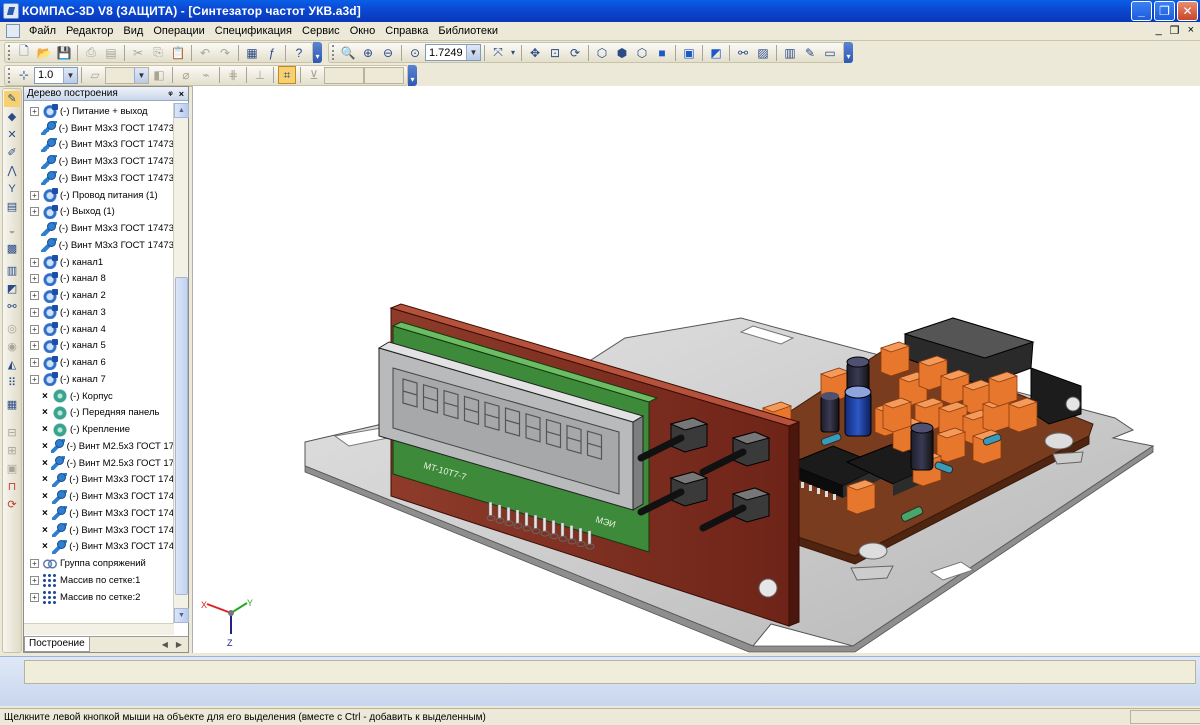 The image size is (1200, 725). Describe the element at coordinates (225, 53) in the screenshot. I see `redo-icon: ↷` at that location.